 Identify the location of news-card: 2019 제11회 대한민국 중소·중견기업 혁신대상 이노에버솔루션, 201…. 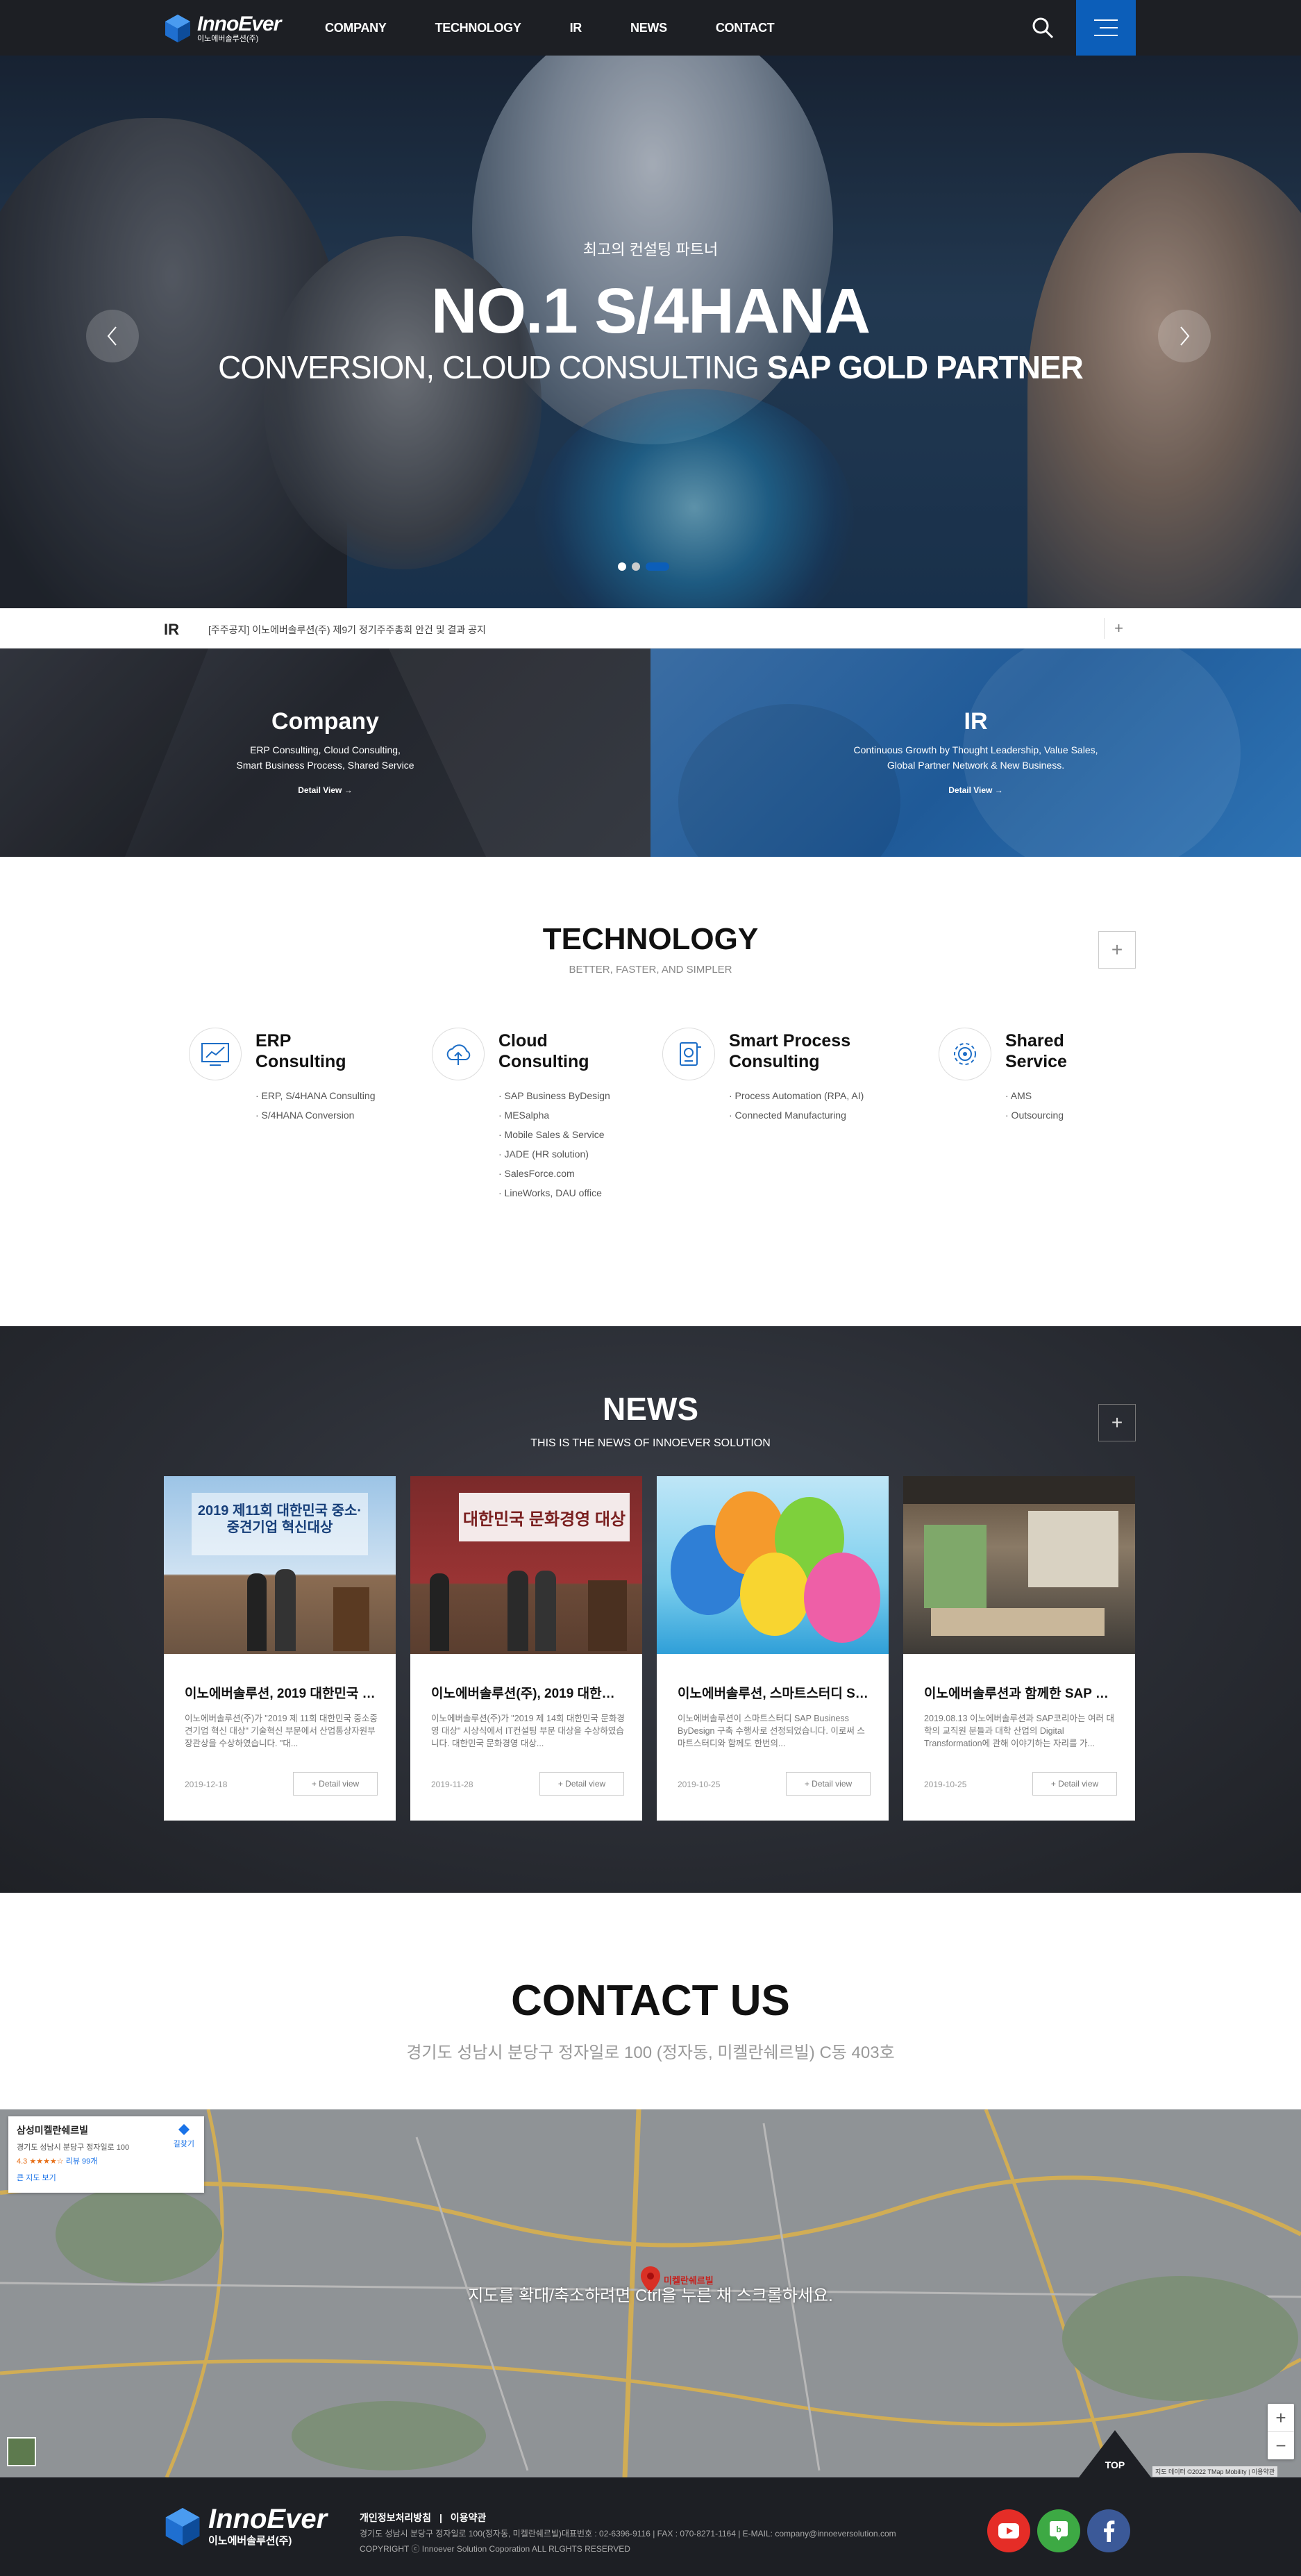
(280, 1648).